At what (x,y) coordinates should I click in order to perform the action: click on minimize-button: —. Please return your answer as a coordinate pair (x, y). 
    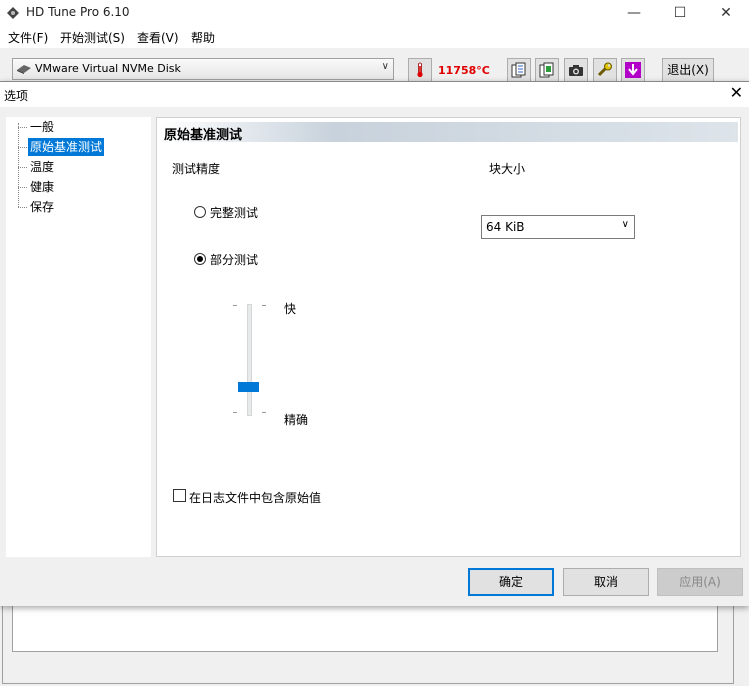
    Looking at the image, I should click on (634, 13).